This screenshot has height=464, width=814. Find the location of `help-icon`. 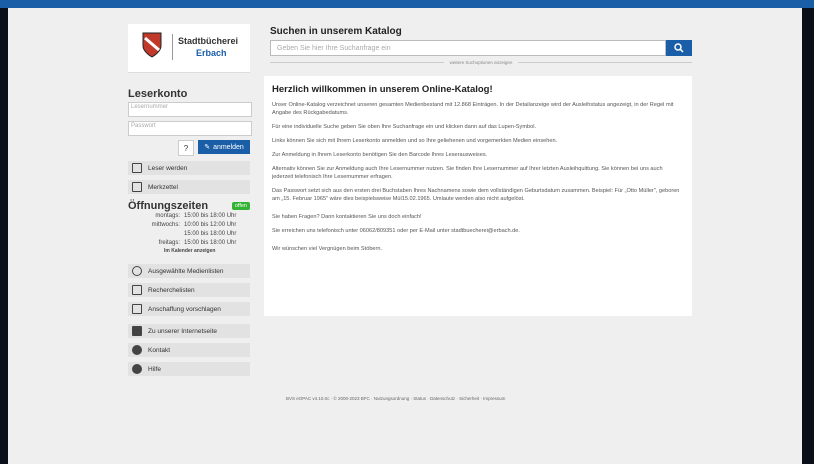

help-icon is located at coordinates (137, 369).